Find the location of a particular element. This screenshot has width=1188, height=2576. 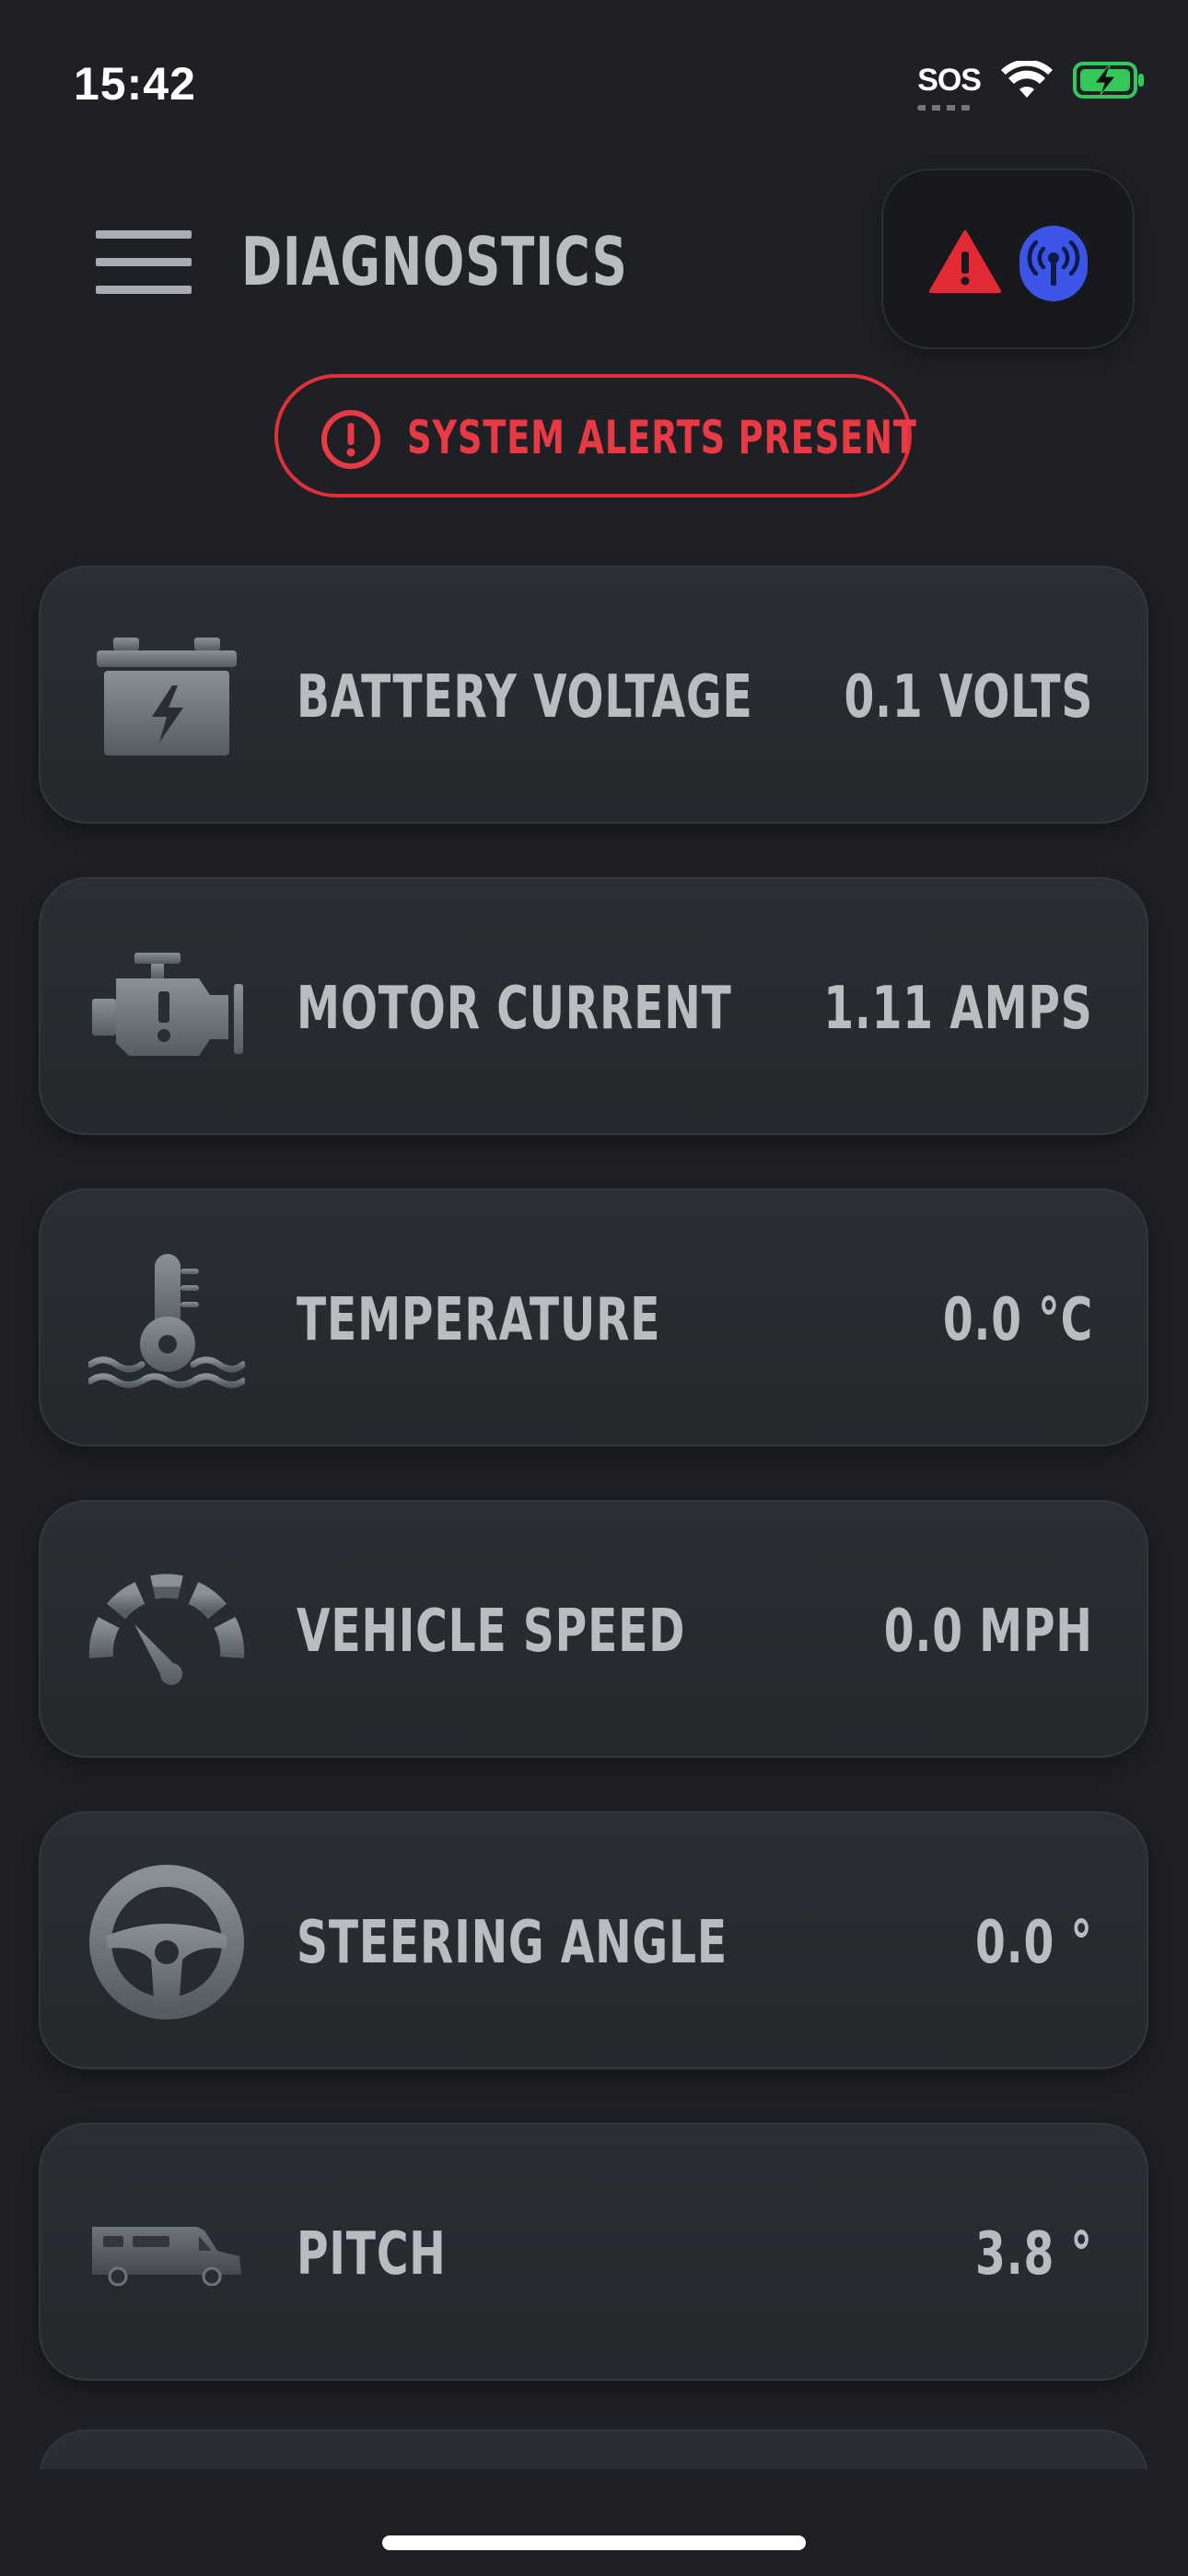

metric-label: TEMPERATURE is located at coordinates (479, 1320).